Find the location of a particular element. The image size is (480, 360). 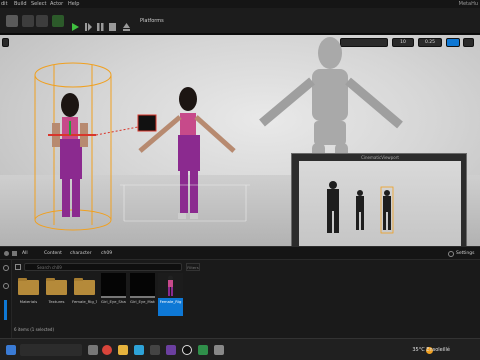

content-icon is located at coordinates (42, 21).